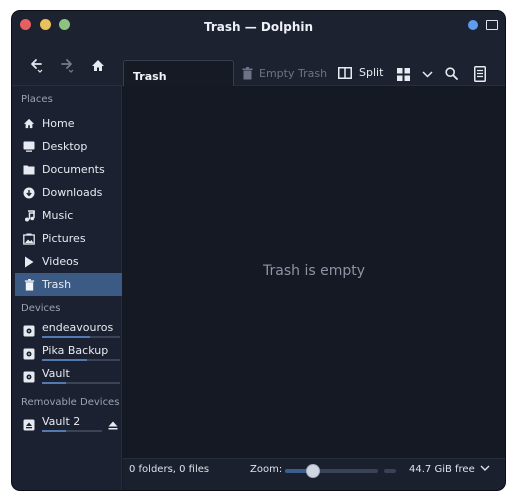 This screenshot has height=500, width=516. Describe the element at coordinates (37, 99) in the screenshot. I see `places-heading: Places` at that location.